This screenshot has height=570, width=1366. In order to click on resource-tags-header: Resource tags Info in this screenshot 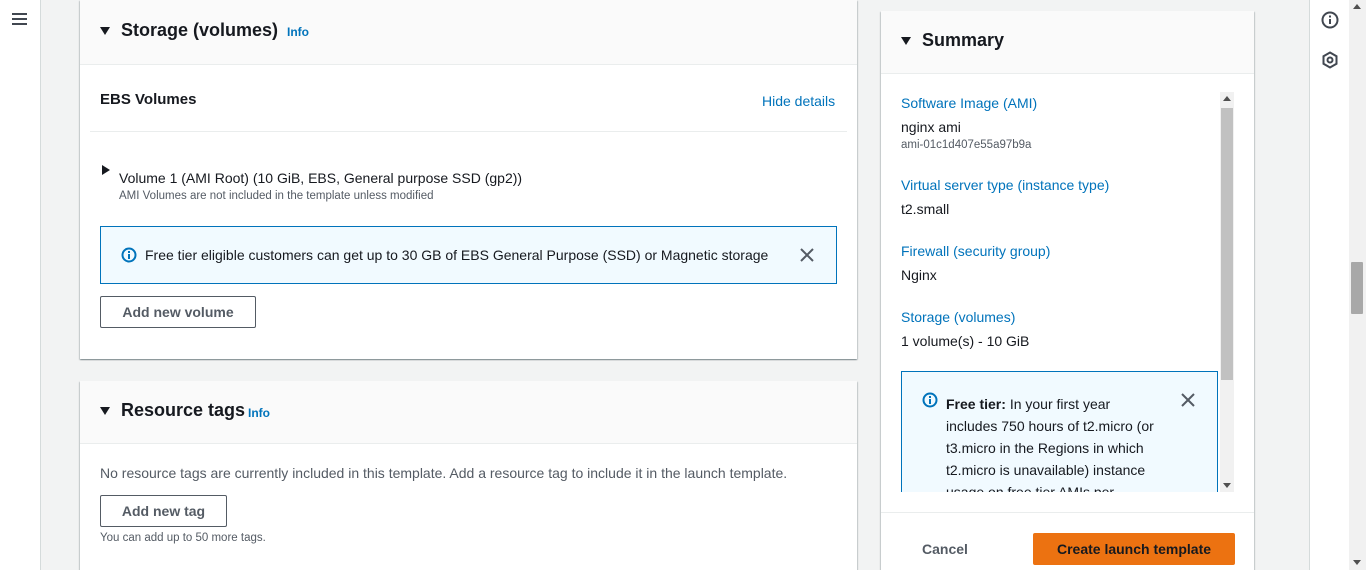, I will do `click(468, 412)`.